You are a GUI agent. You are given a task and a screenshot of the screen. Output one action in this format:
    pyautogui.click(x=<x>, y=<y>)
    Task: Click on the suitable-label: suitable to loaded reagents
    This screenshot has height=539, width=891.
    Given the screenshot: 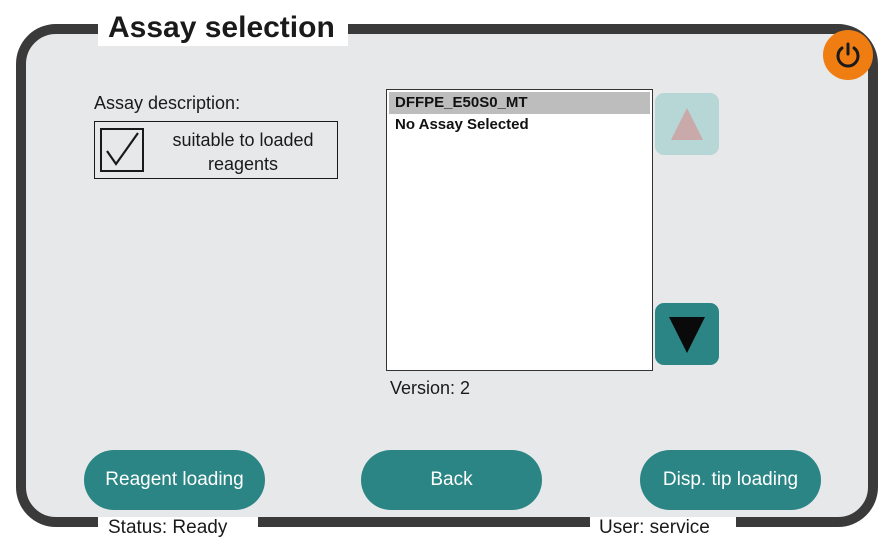 What is the action you would take?
    pyautogui.click(x=243, y=152)
    